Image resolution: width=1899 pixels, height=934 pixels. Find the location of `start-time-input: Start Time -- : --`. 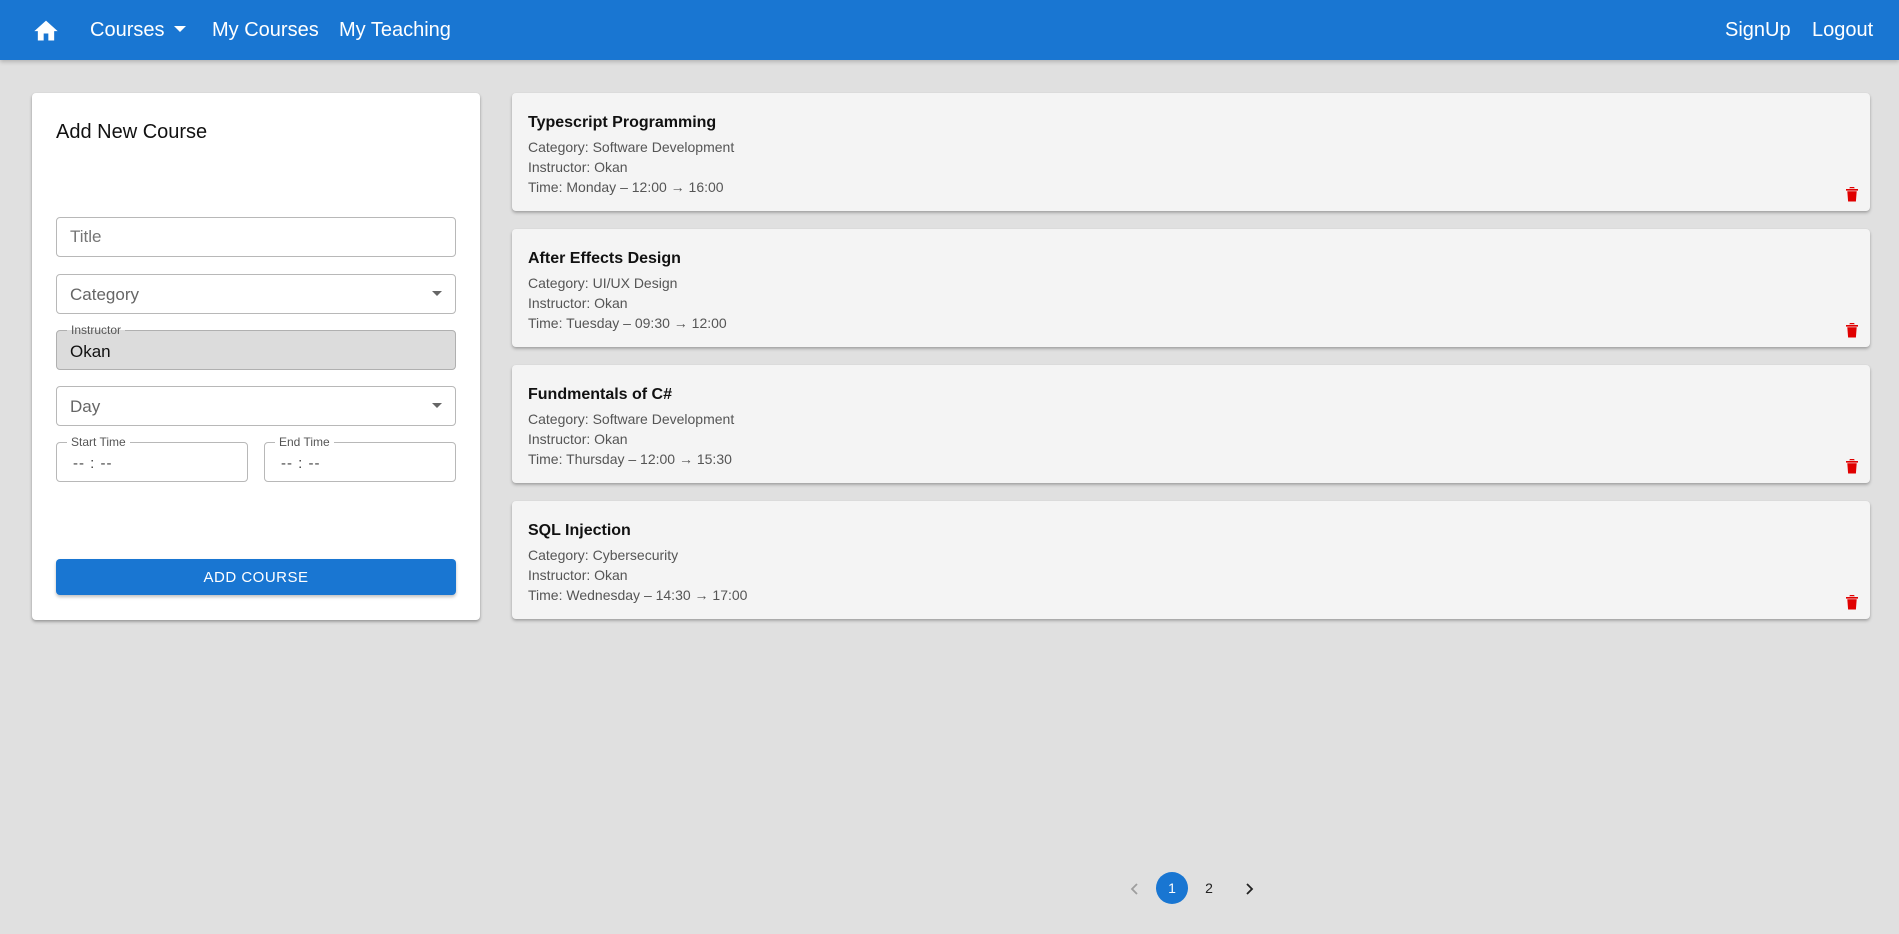

start-time-input: Start Time -- : -- is located at coordinates (152, 458).